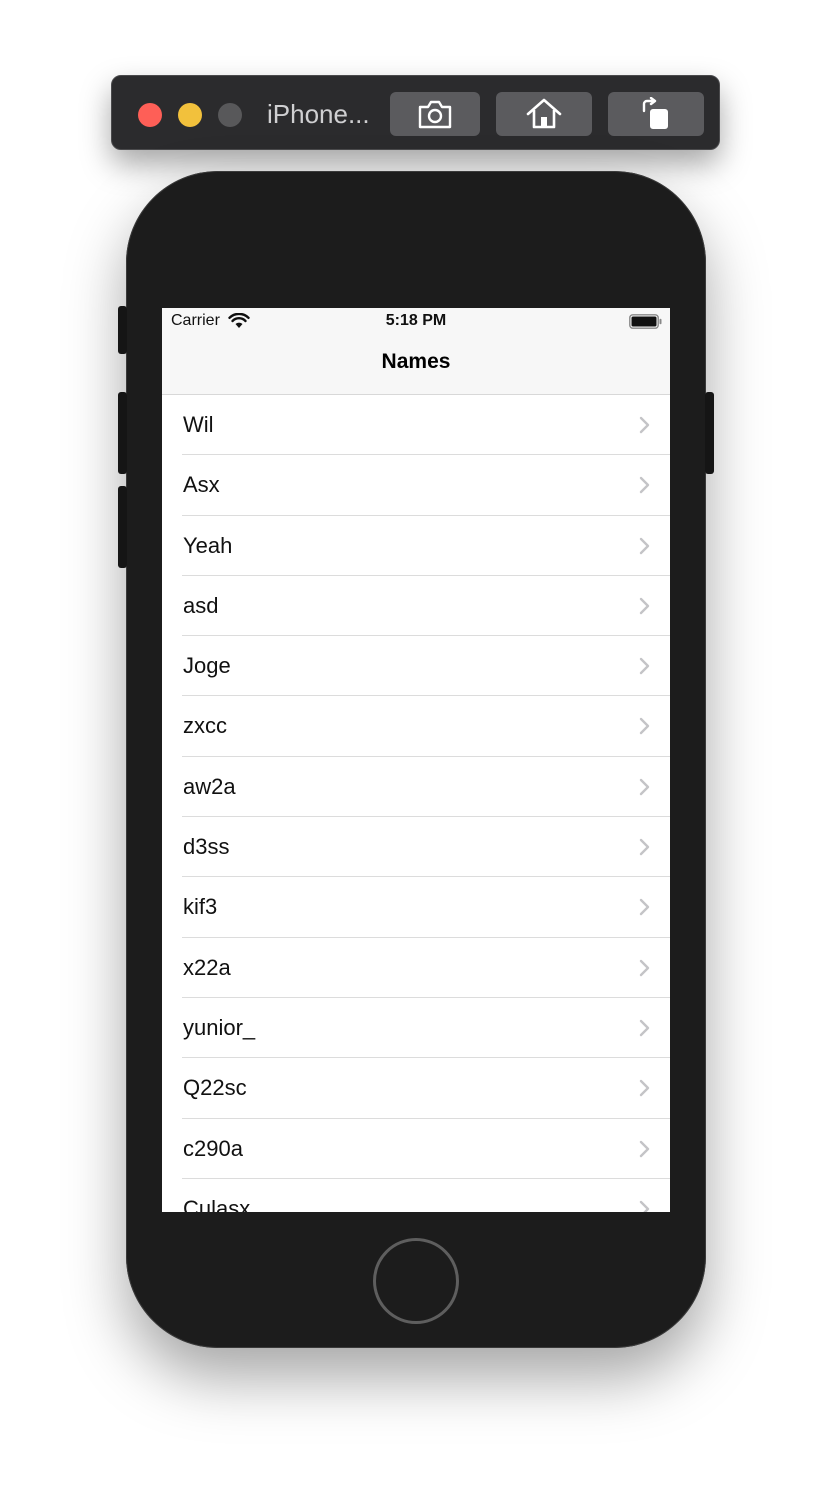 The width and height of the screenshot is (832, 1498). What do you see at coordinates (709, 433) in the screenshot?
I see `power-button` at bounding box center [709, 433].